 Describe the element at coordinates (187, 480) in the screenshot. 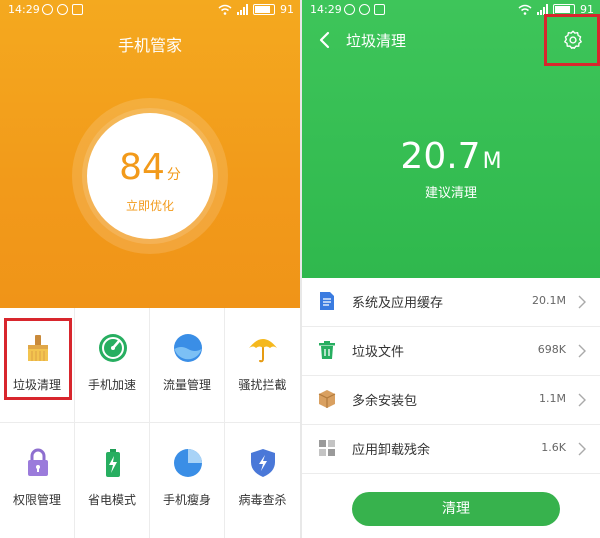

I see `grid-item-phone-slim: 手机瘦身` at that location.